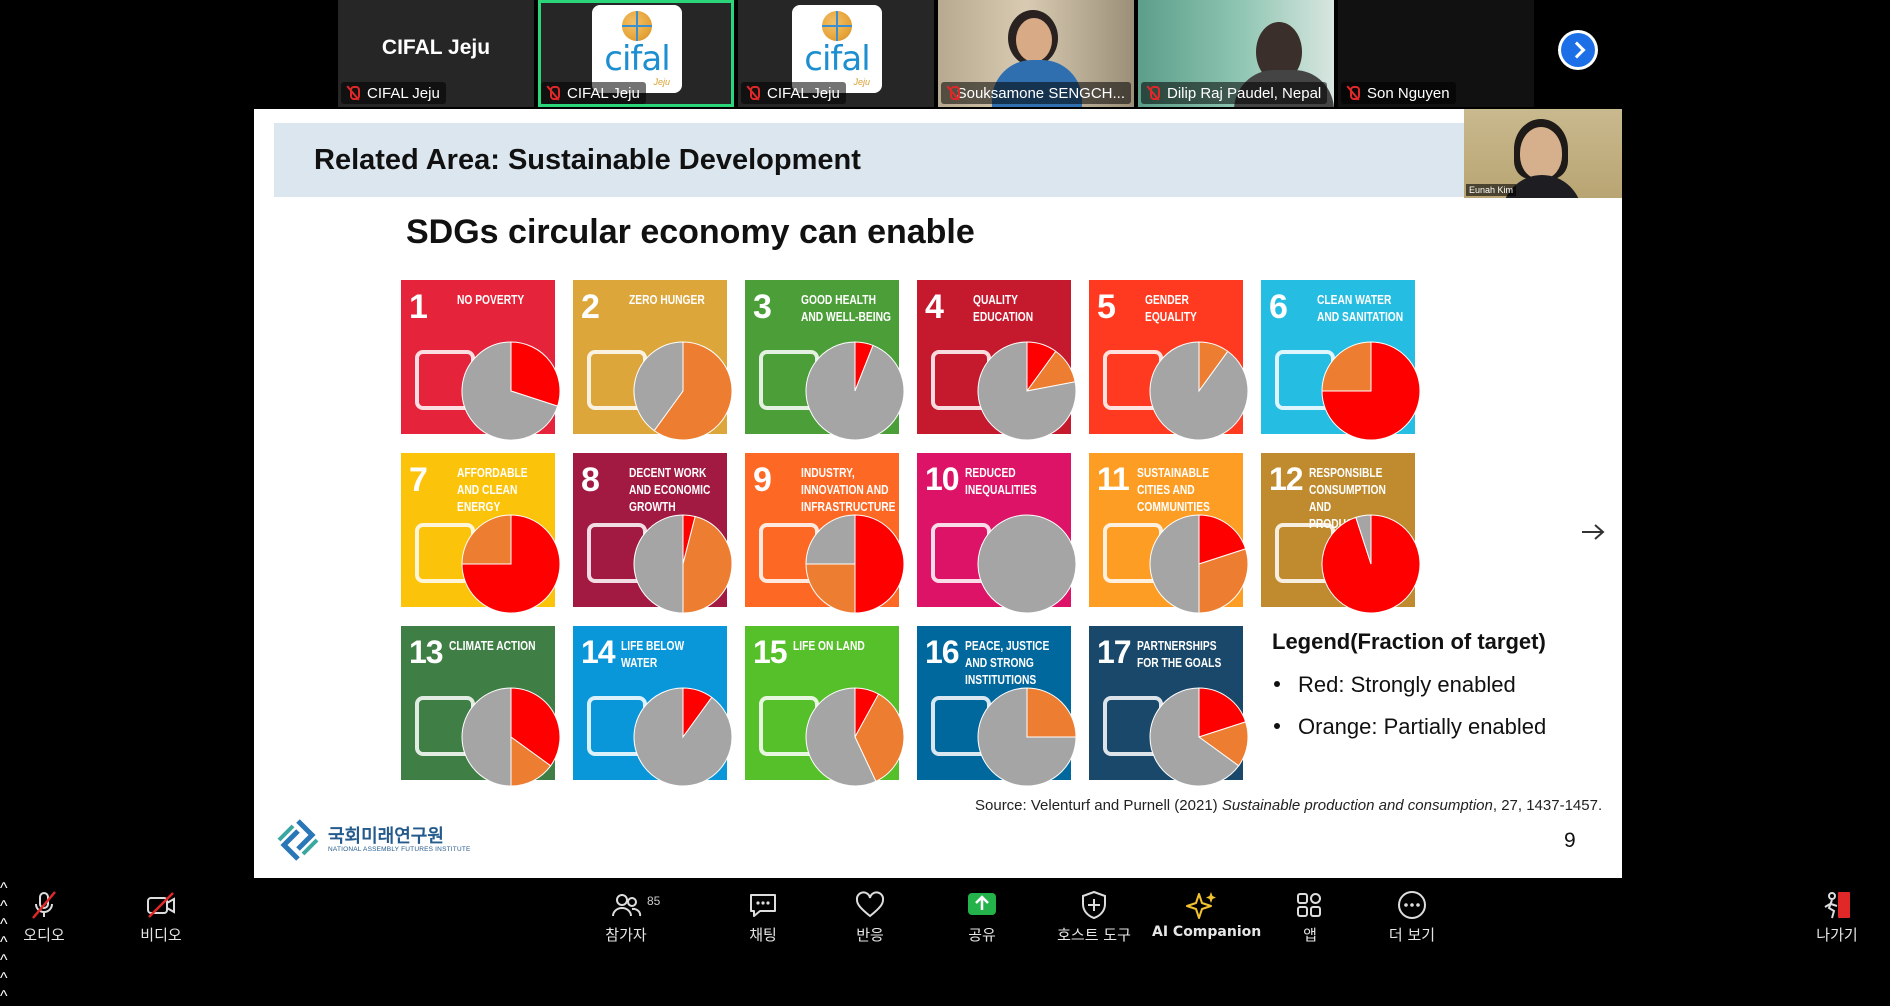 This screenshot has width=1890, height=1006. What do you see at coordinates (763, 935) in the screenshot?
I see `chat-label: 채팅` at bounding box center [763, 935].